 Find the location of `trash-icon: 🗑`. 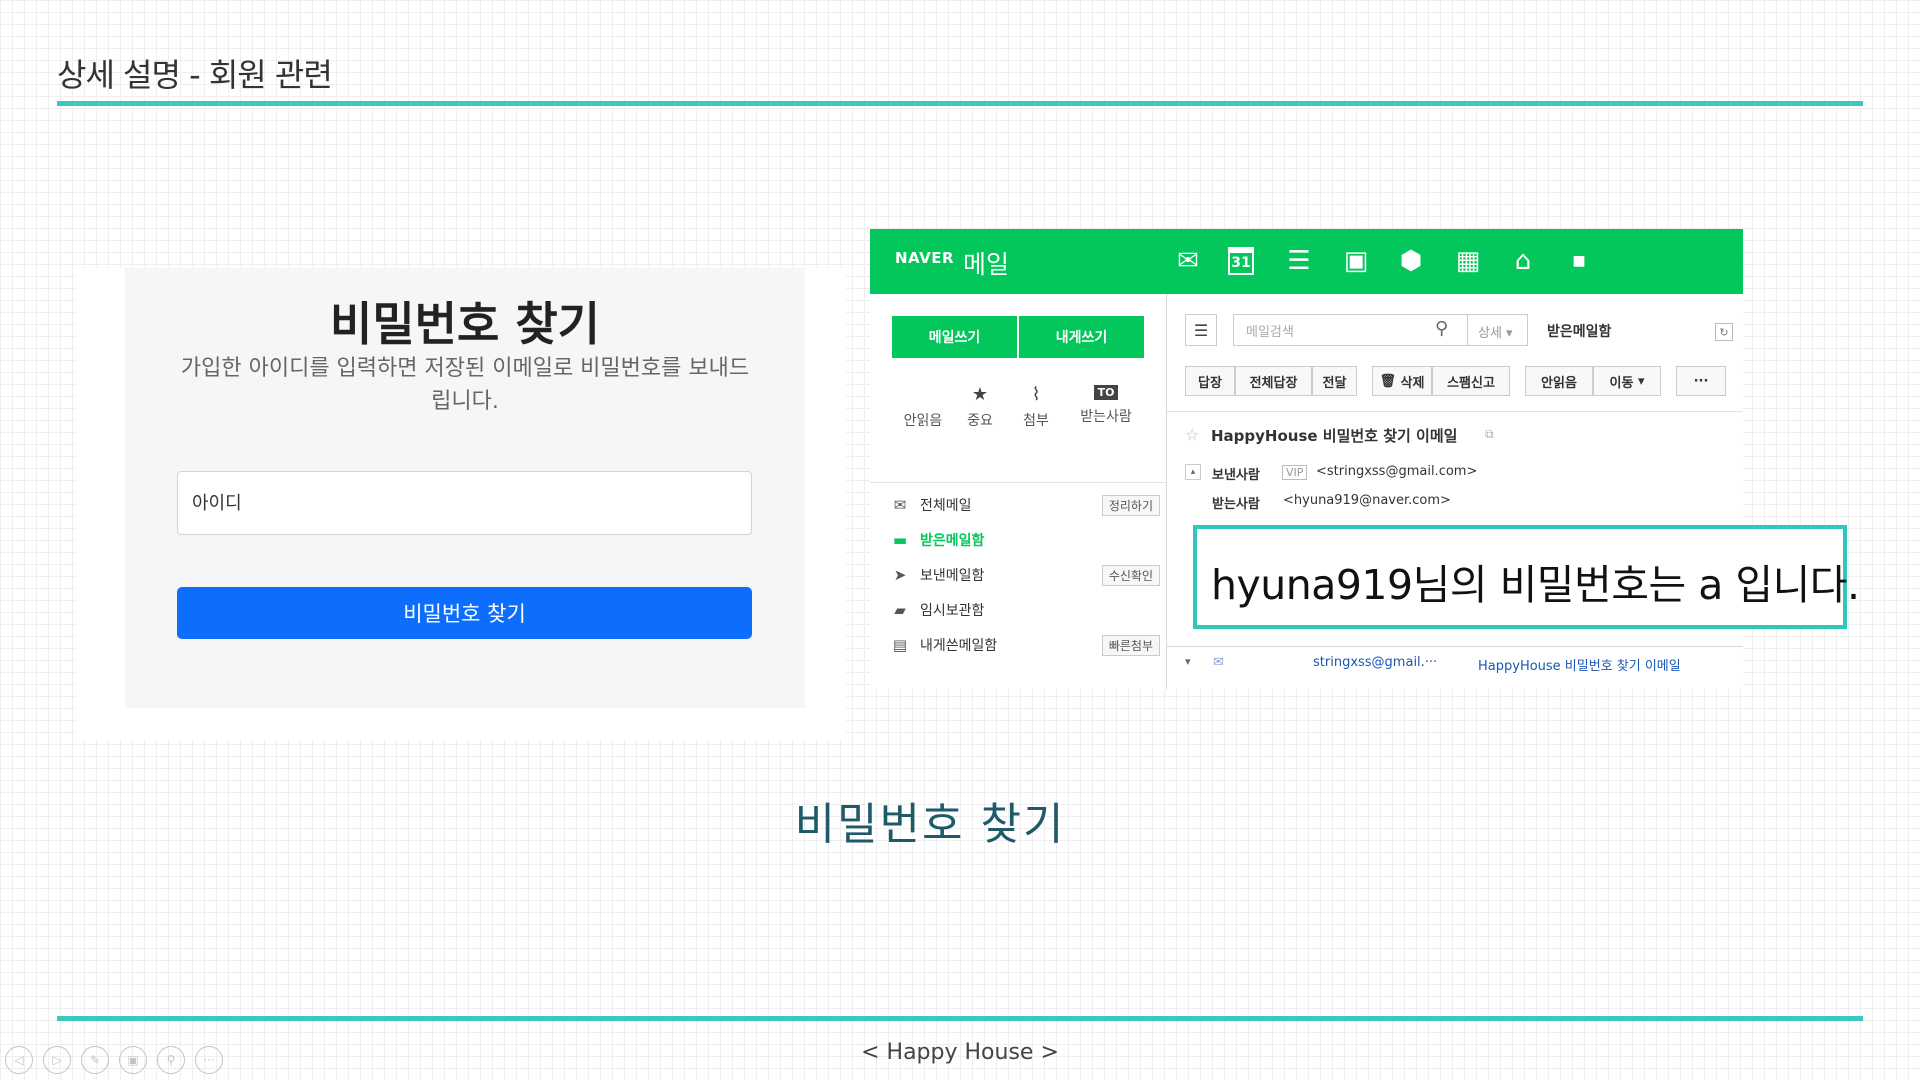

trash-icon: 🗑 is located at coordinates (1390, 381).